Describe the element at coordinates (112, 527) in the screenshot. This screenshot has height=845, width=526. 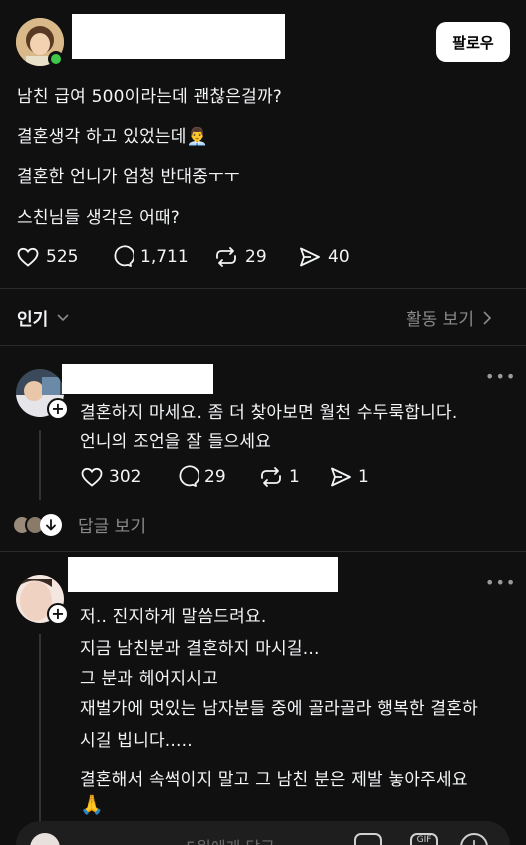
I see `view-replies-label: 답글 보기` at that location.